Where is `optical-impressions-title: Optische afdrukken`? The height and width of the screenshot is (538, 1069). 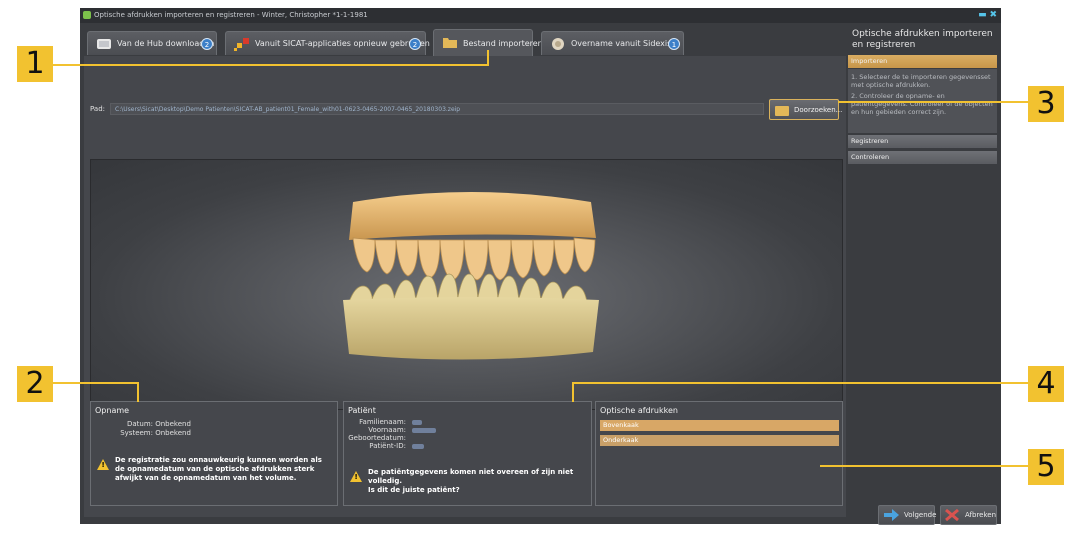
optical-impressions-title: Optische afdrukken is located at coordinates (639, 410).